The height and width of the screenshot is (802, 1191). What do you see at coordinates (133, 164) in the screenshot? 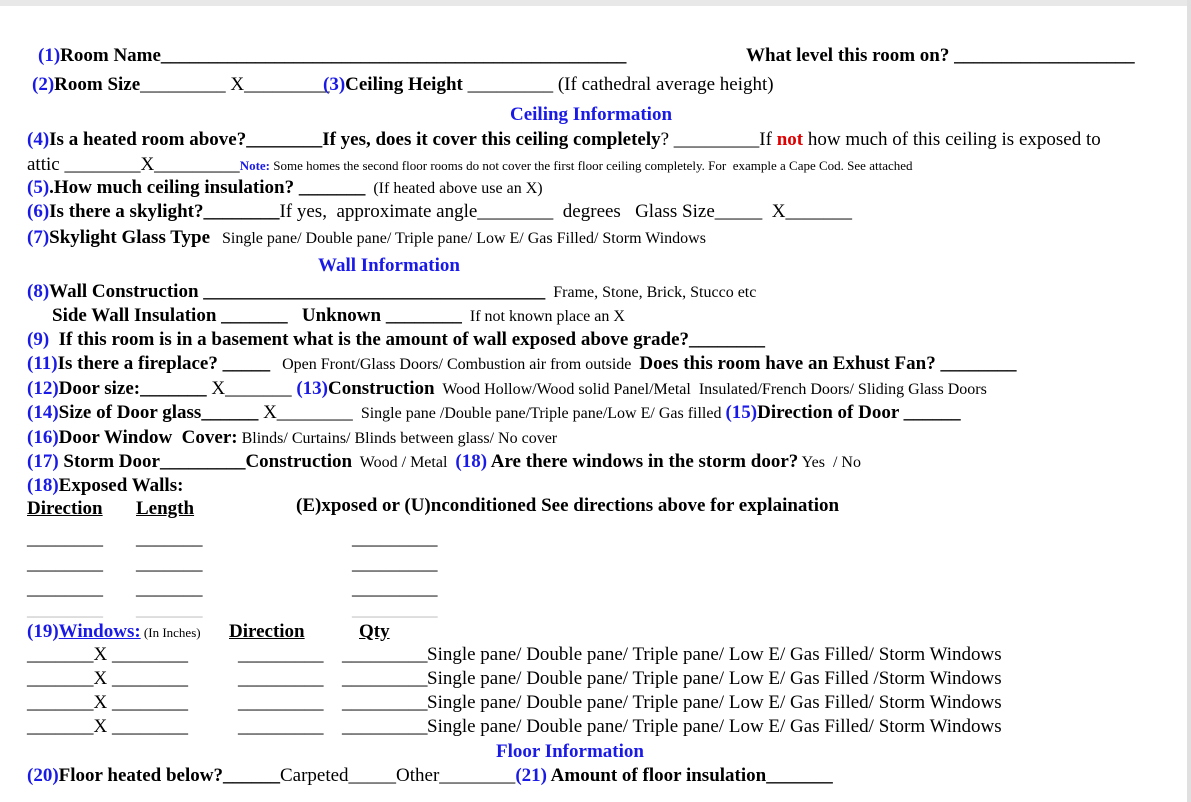
I see `form-field-label-with-blank: attic ________X_________` at bounding box center [133, 164].